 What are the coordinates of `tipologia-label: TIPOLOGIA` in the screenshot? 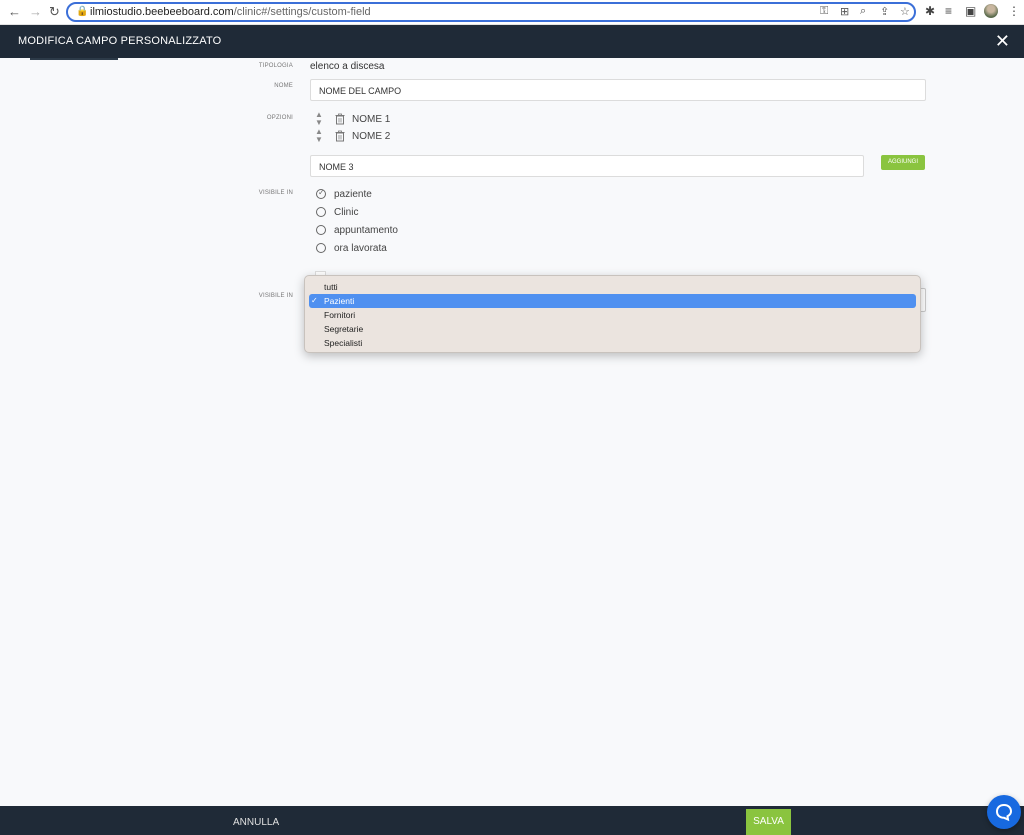 It's located at (275, 66).